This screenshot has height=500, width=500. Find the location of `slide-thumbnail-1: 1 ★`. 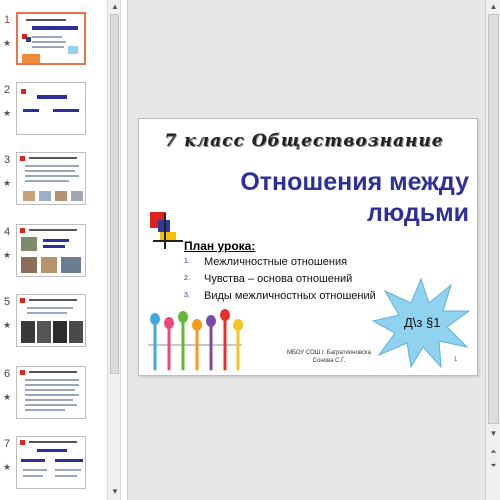

slide-thumbnail-1: 1 ★ is located at coordinates (53, 43).